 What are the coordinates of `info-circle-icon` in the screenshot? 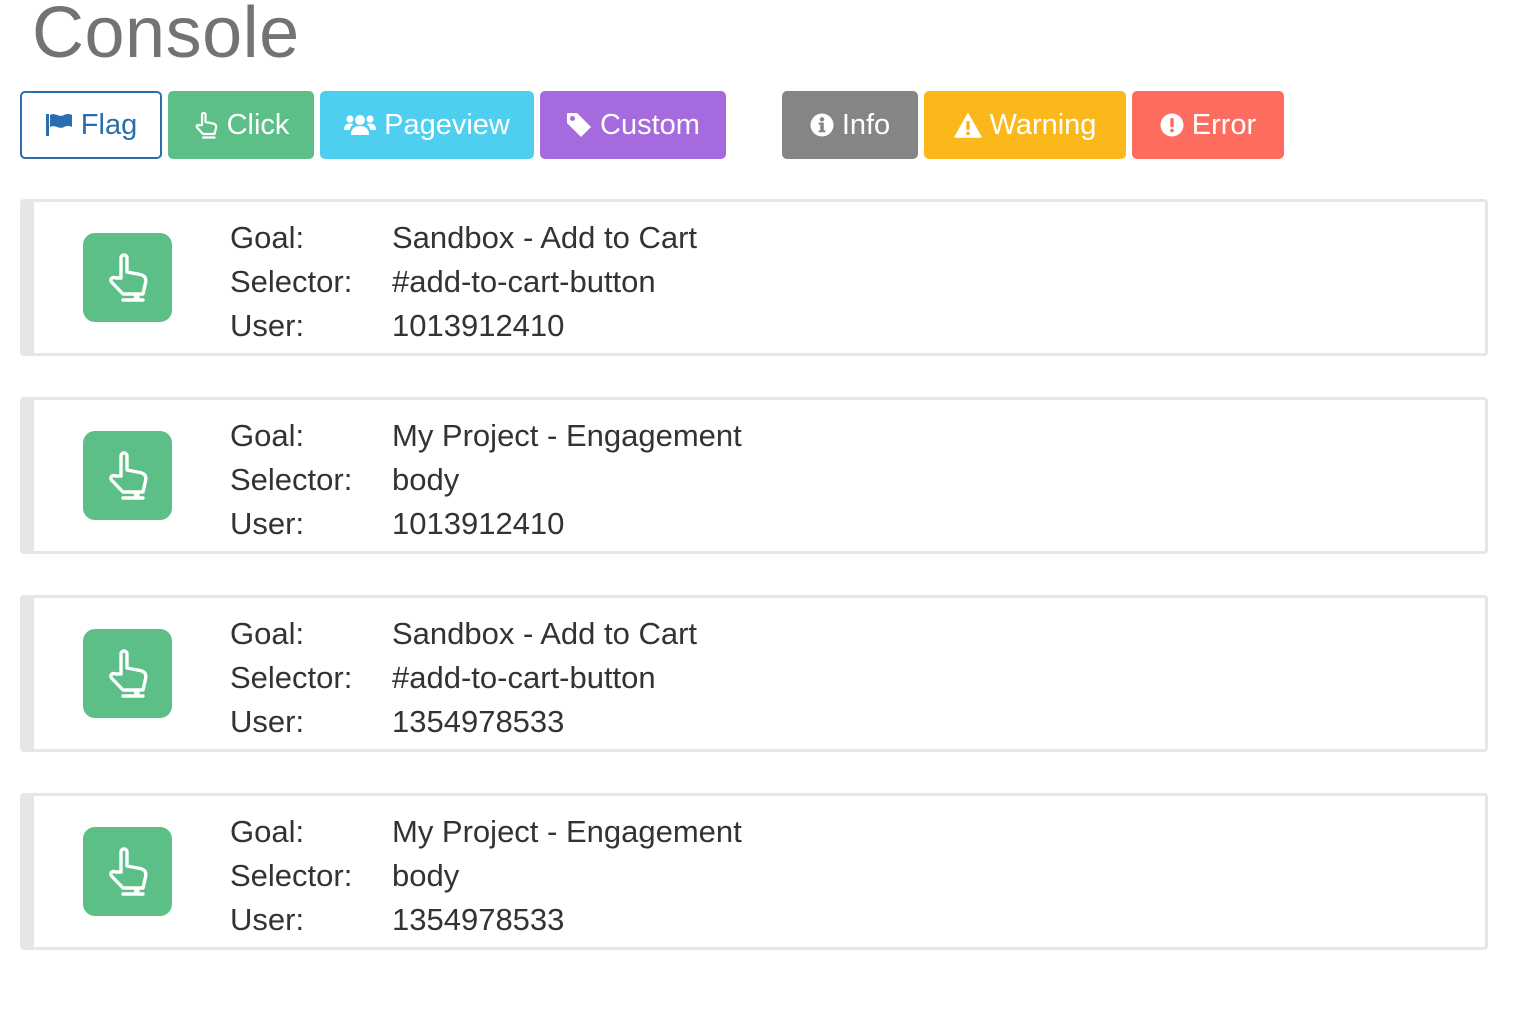 It's located at (822, 125).